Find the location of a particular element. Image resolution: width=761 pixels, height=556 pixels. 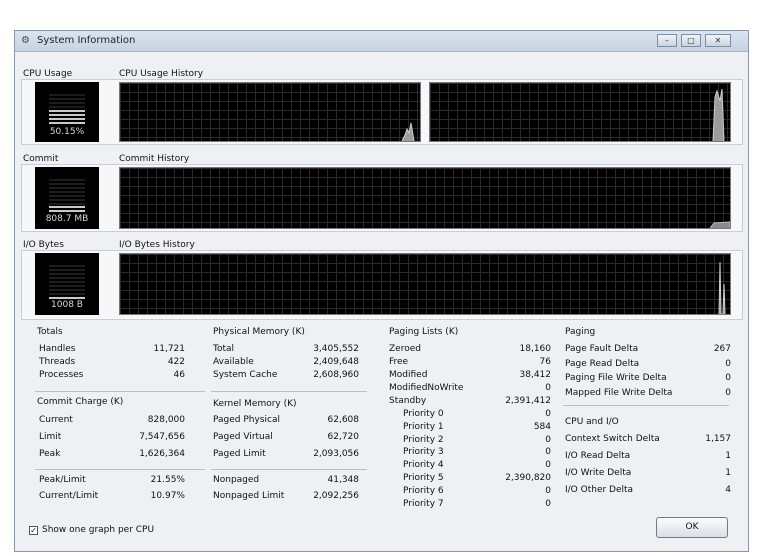

stat-value: 2,093,056 is located at coordinates (336, 454).